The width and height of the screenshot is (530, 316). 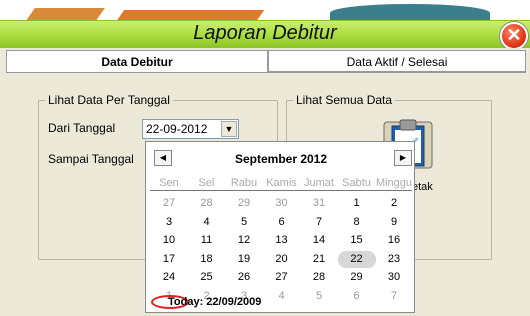 What do you see at coordinates (265, 10) in the screenshot?
I see `top-decoration` at bounding box center [265, 10].